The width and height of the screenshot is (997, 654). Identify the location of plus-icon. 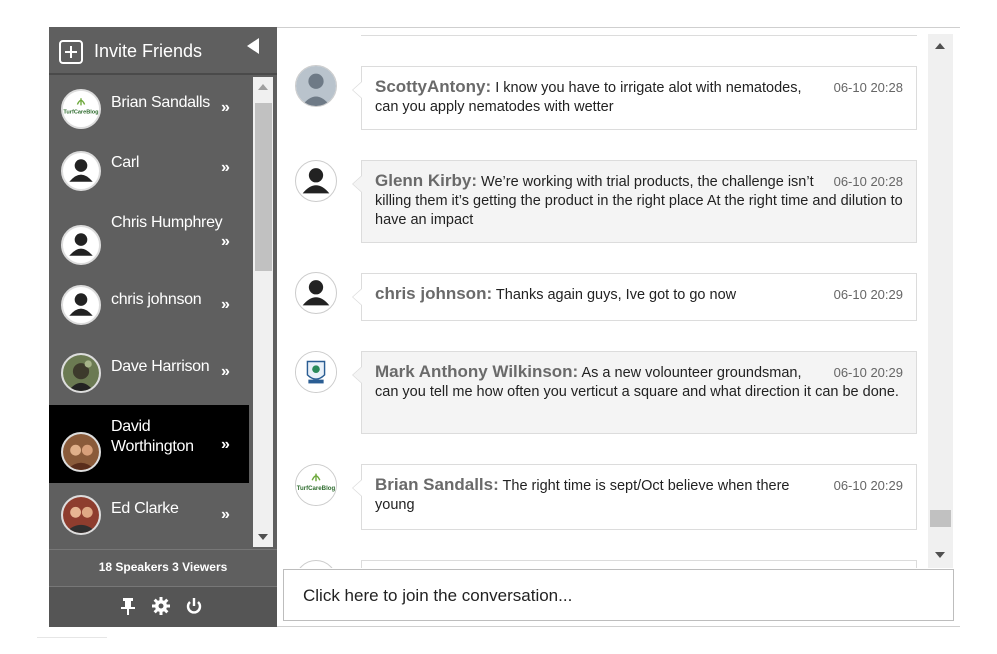
(71, 52).